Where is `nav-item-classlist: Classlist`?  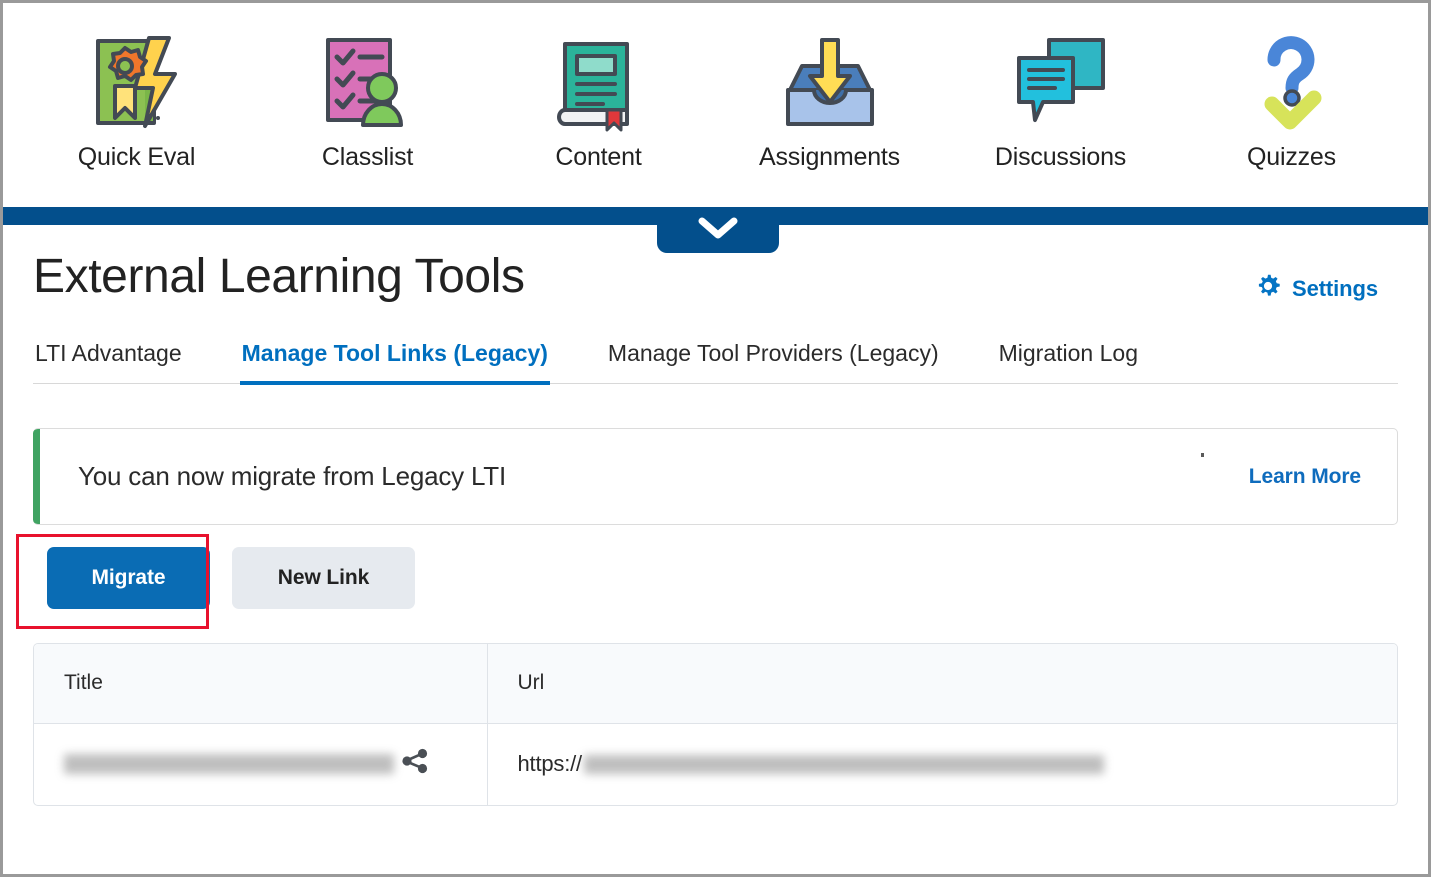 nav-item-classlist: Classlist is located at coordinates (367, 87).